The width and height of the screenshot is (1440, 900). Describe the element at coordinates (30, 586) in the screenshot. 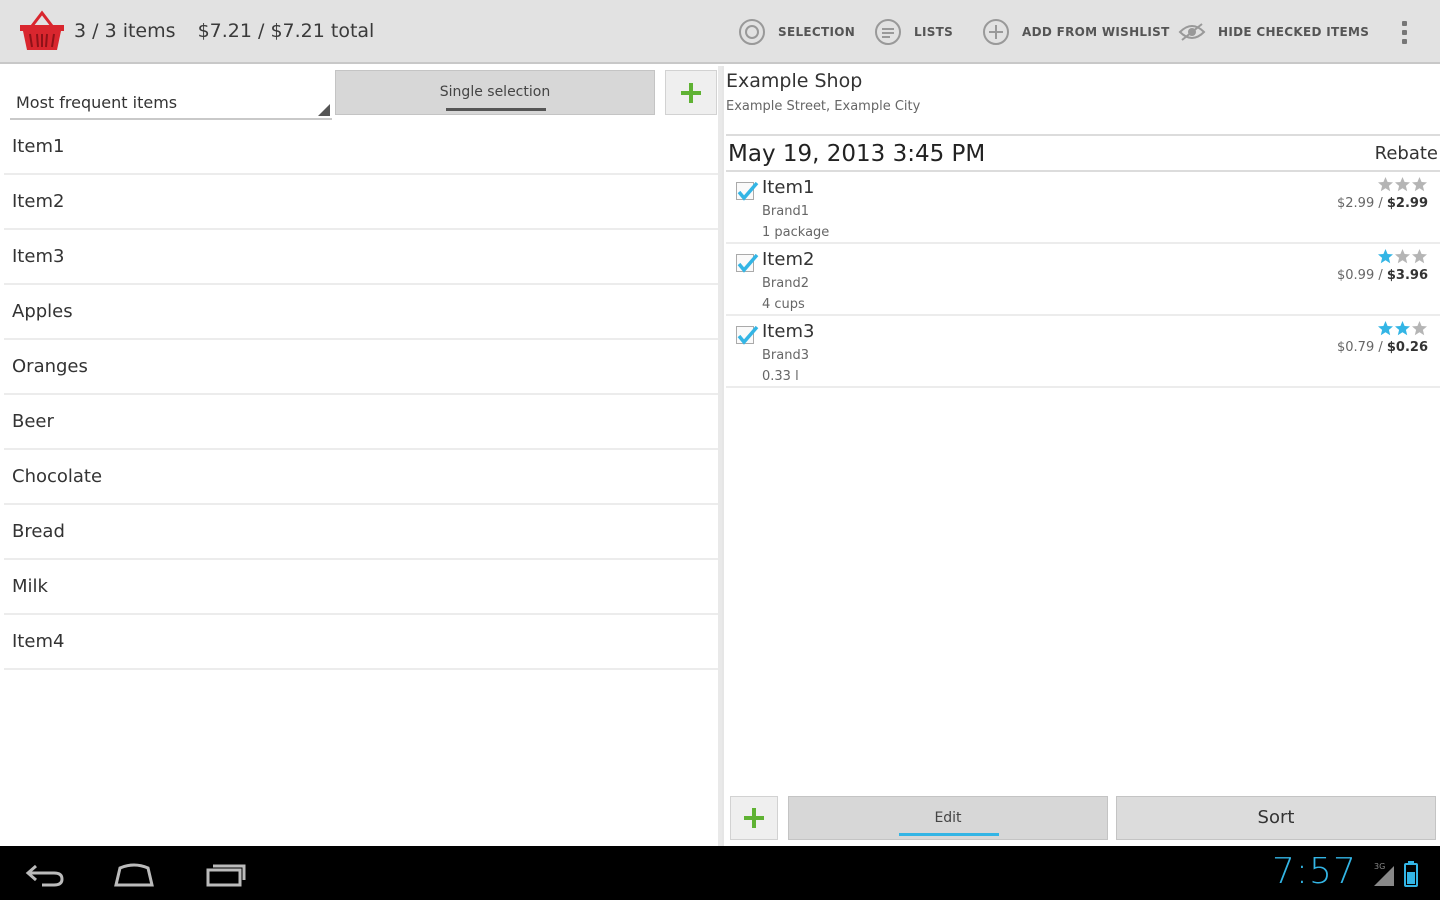

I see `list-item-label: Milk` at that location.